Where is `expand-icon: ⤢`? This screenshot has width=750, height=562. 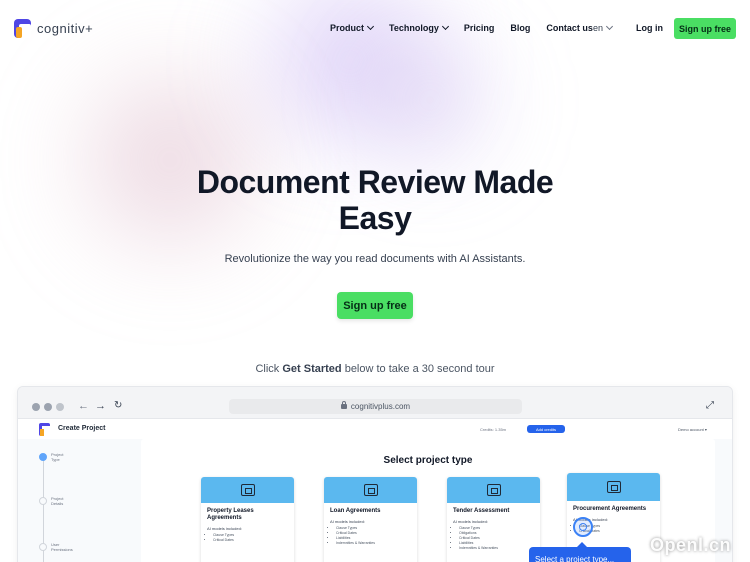
expand-icon: ⤢ is located at coordinates (710, 405).